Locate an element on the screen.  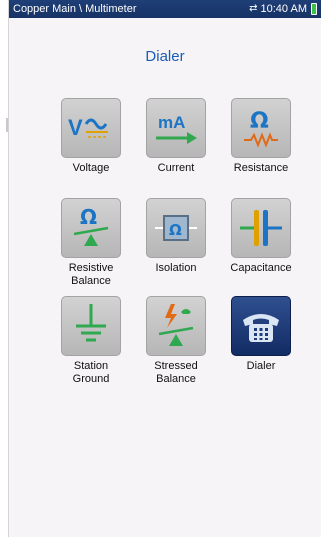
capacitance-tile-icon is located at coordinates (261, 228).